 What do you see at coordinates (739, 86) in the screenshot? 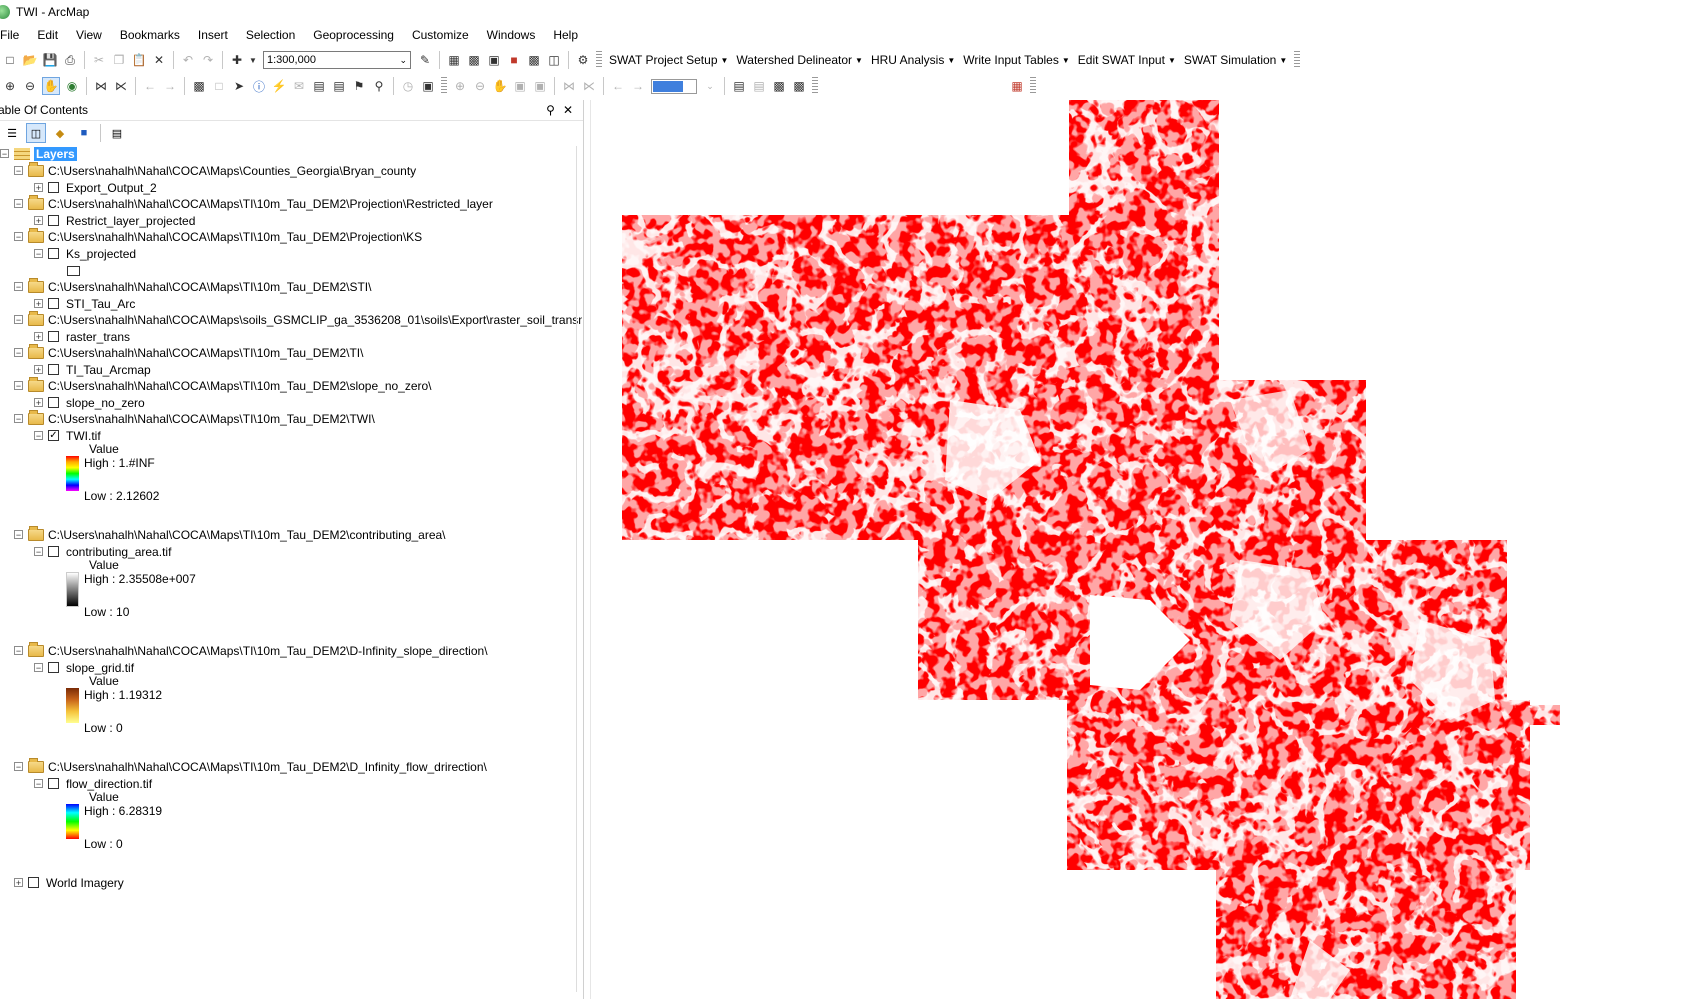
I see `toggle-draft-icon: ▤` at bounding box center [739, 86].